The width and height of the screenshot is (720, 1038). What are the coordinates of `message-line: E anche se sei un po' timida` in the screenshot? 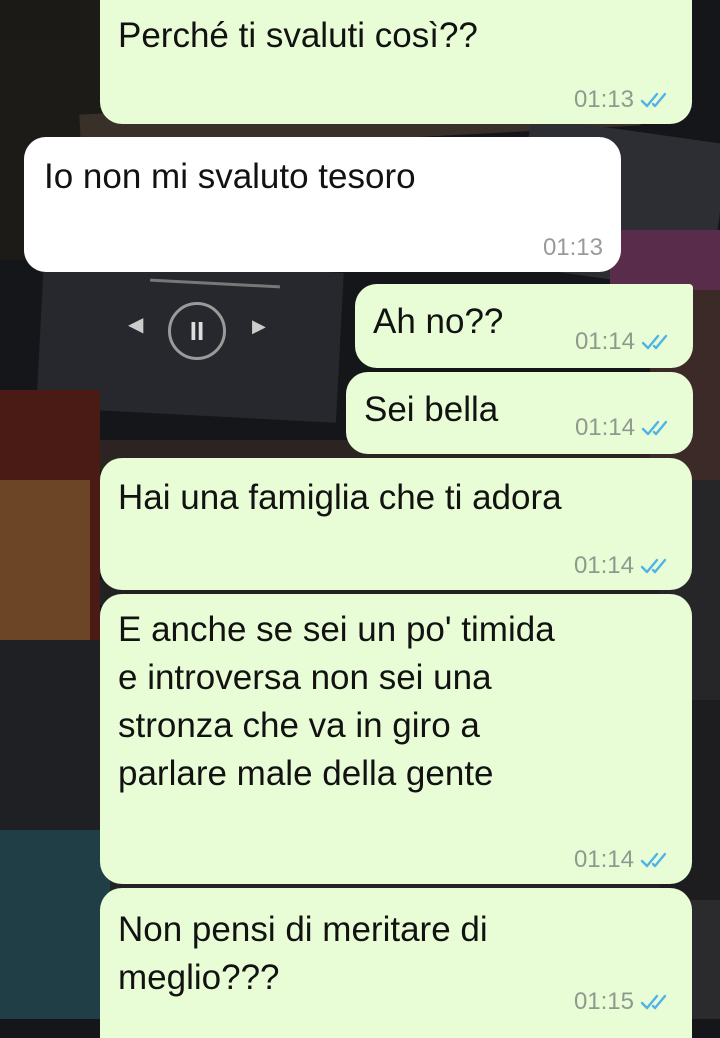 It's located at (336, 629).